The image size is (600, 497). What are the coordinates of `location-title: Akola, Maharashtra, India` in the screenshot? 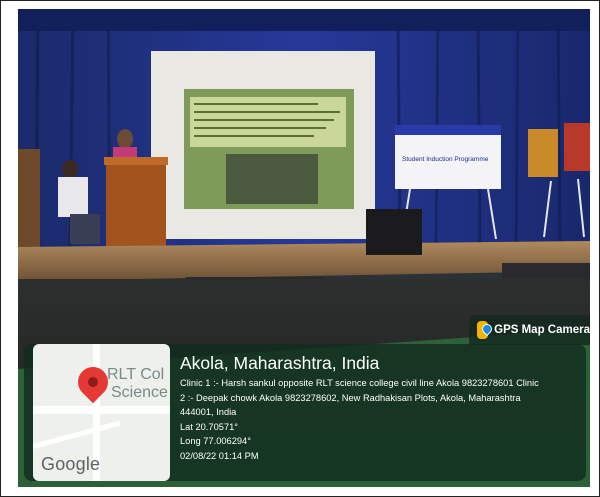 It's located at (280, 363).